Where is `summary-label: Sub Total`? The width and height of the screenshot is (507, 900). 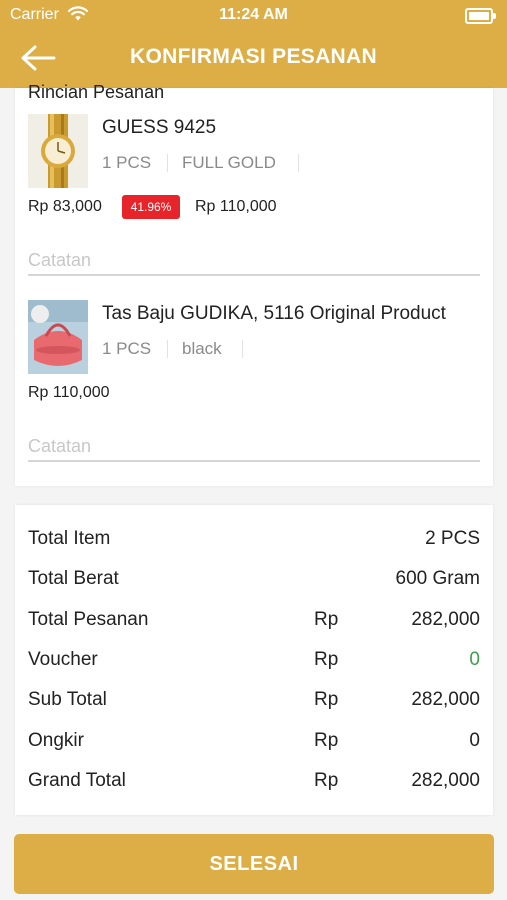
summary-label: Sub Total is located at coordinates (67, 699).